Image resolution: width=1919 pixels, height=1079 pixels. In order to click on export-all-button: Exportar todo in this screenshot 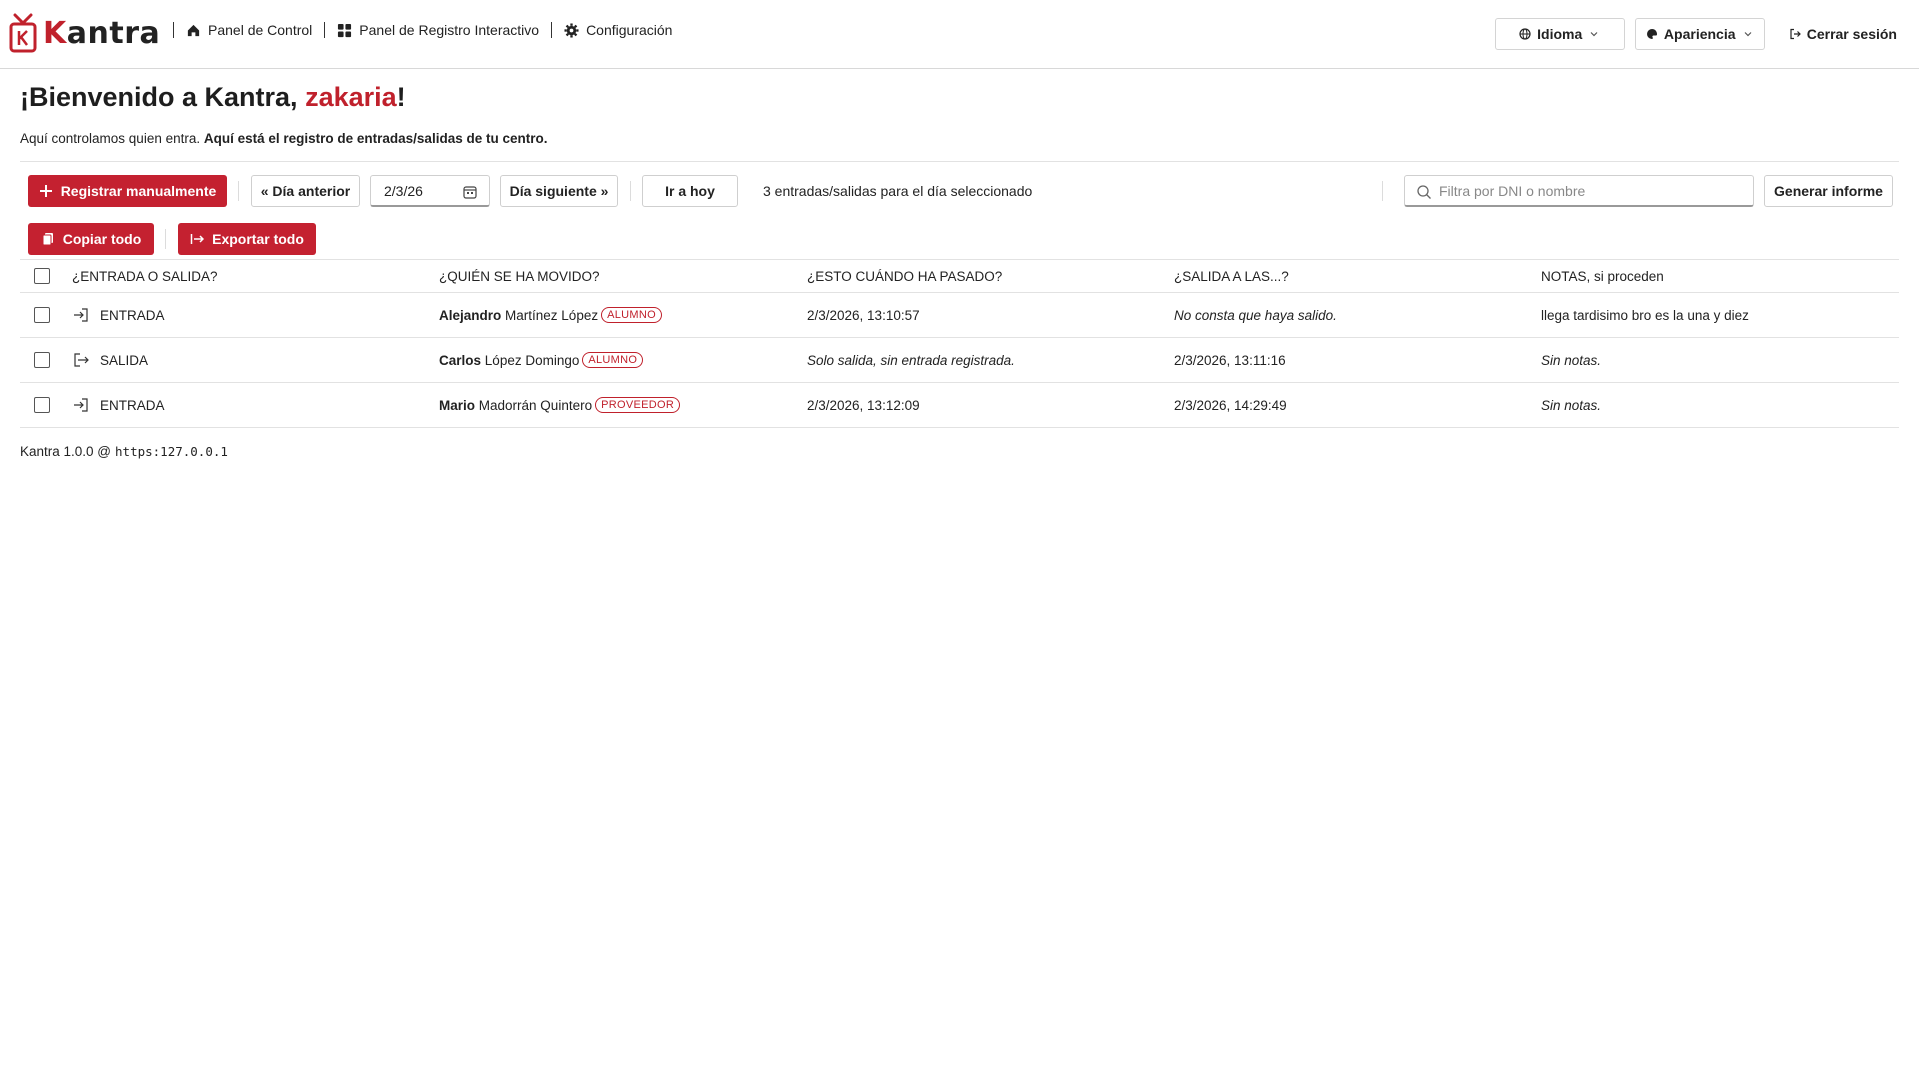, I will do `click(247, 239)`.